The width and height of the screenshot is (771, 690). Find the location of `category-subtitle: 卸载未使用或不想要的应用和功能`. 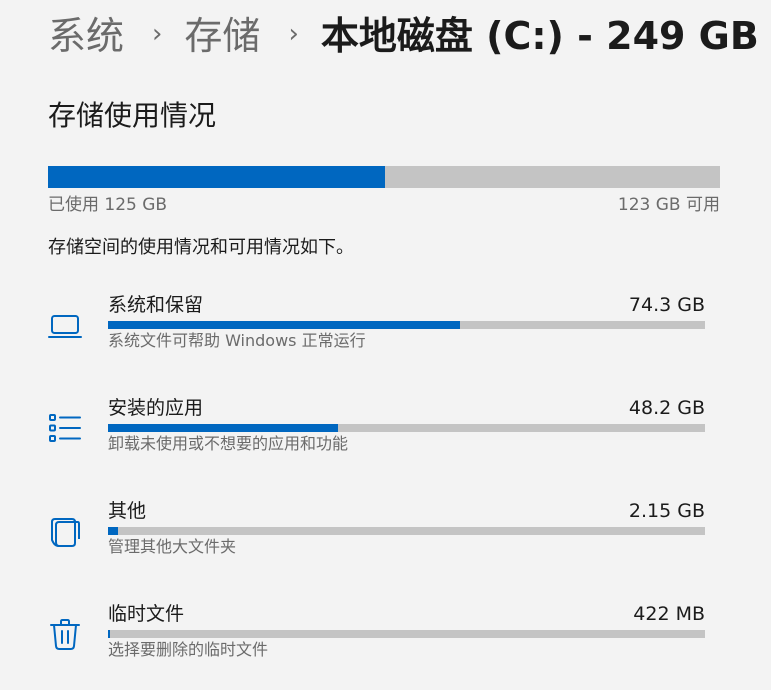

category-subtitle: 卸载未使用或不想要的应用和功能 is located at coordinates (228, 443).